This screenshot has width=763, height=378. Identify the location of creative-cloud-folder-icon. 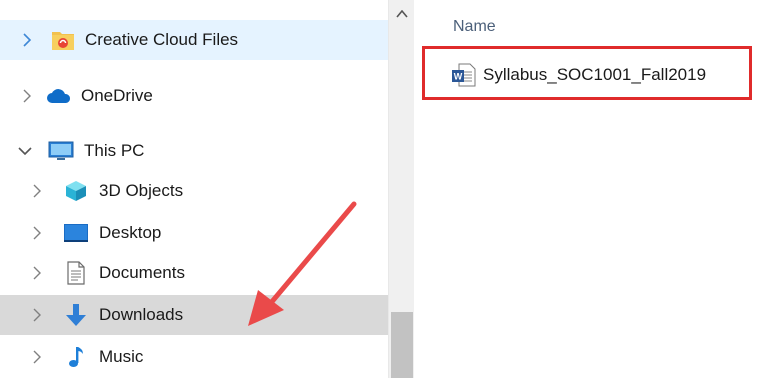
(63, 40).